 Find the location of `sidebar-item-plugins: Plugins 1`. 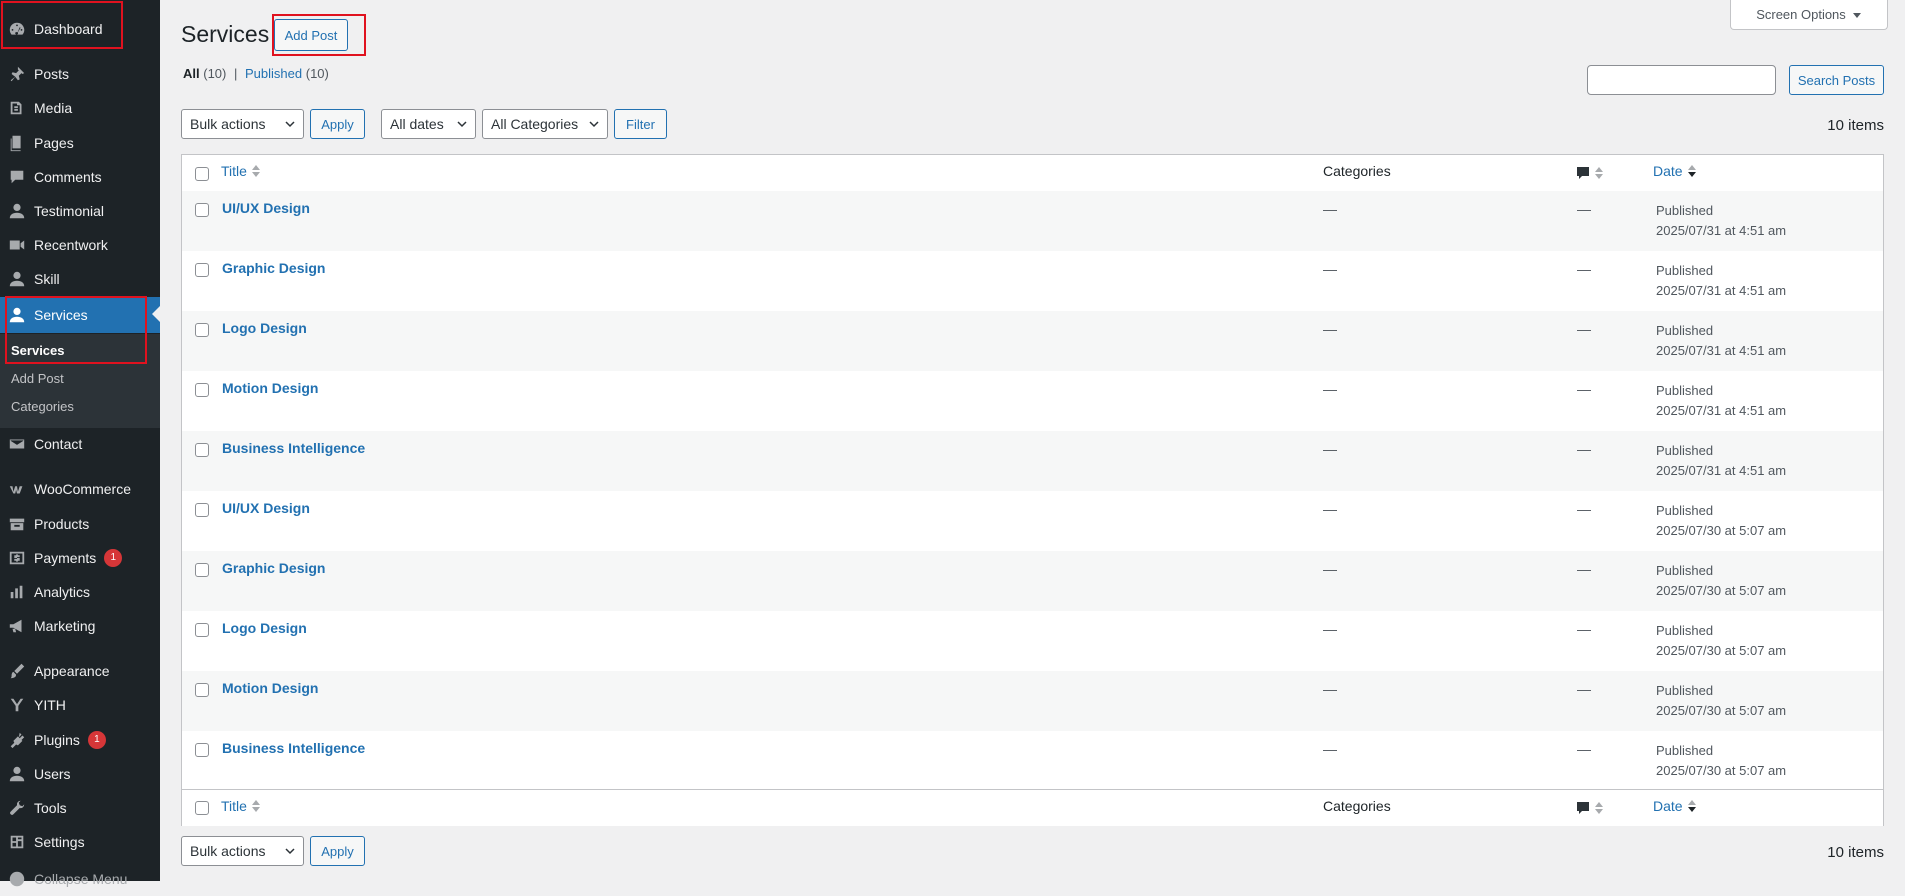

sidebar-item-plugins: Plugins 1 is located at coordinates (80, 740).